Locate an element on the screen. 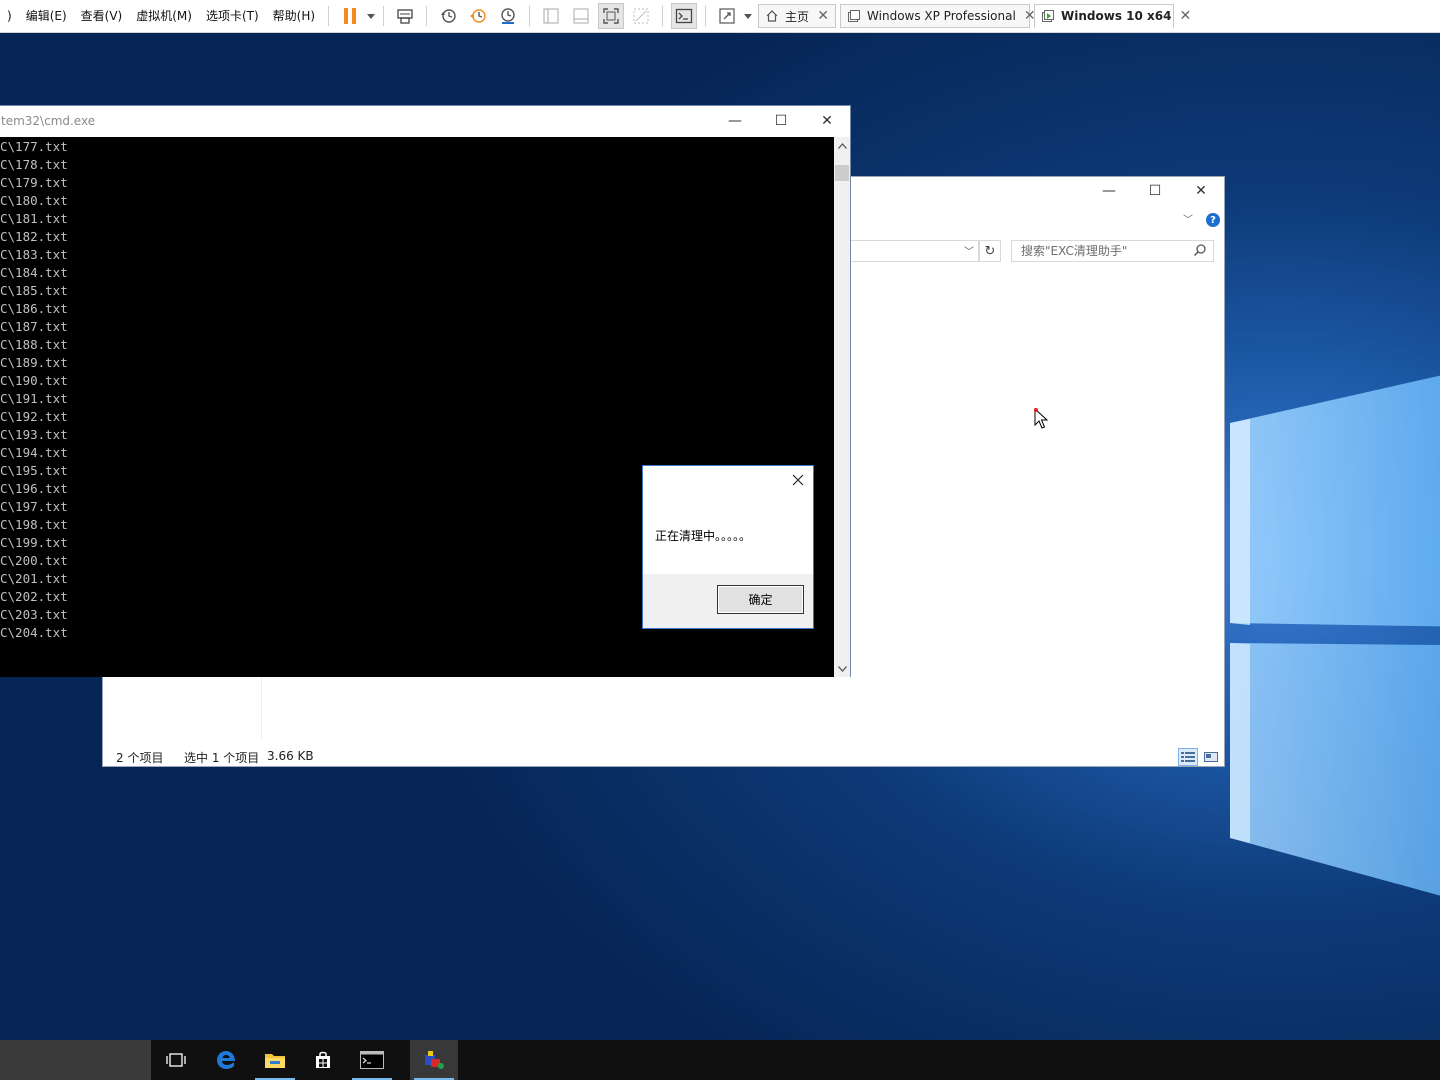 This screenshot has width=1440, height=1080. taskbar-file-explorer is located at coordinates (275, 1060).